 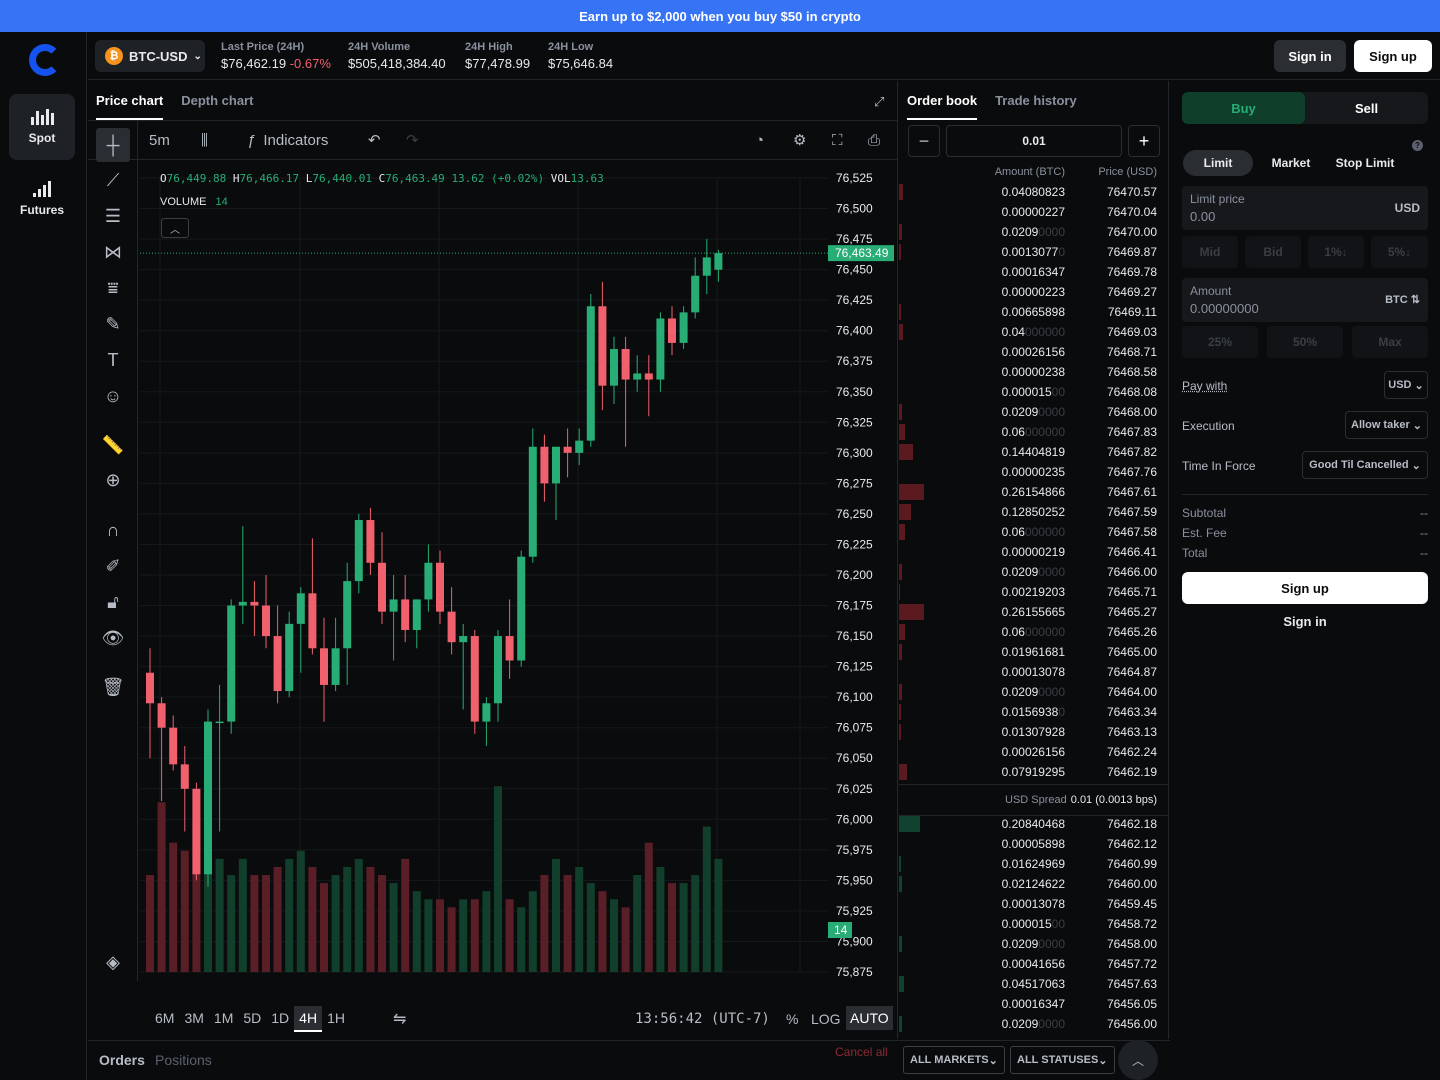 What do you see at coordinates (113, 566) in the screenshot?
I see `lock-draw-icon: ✐` at bounding box center [113, 566].